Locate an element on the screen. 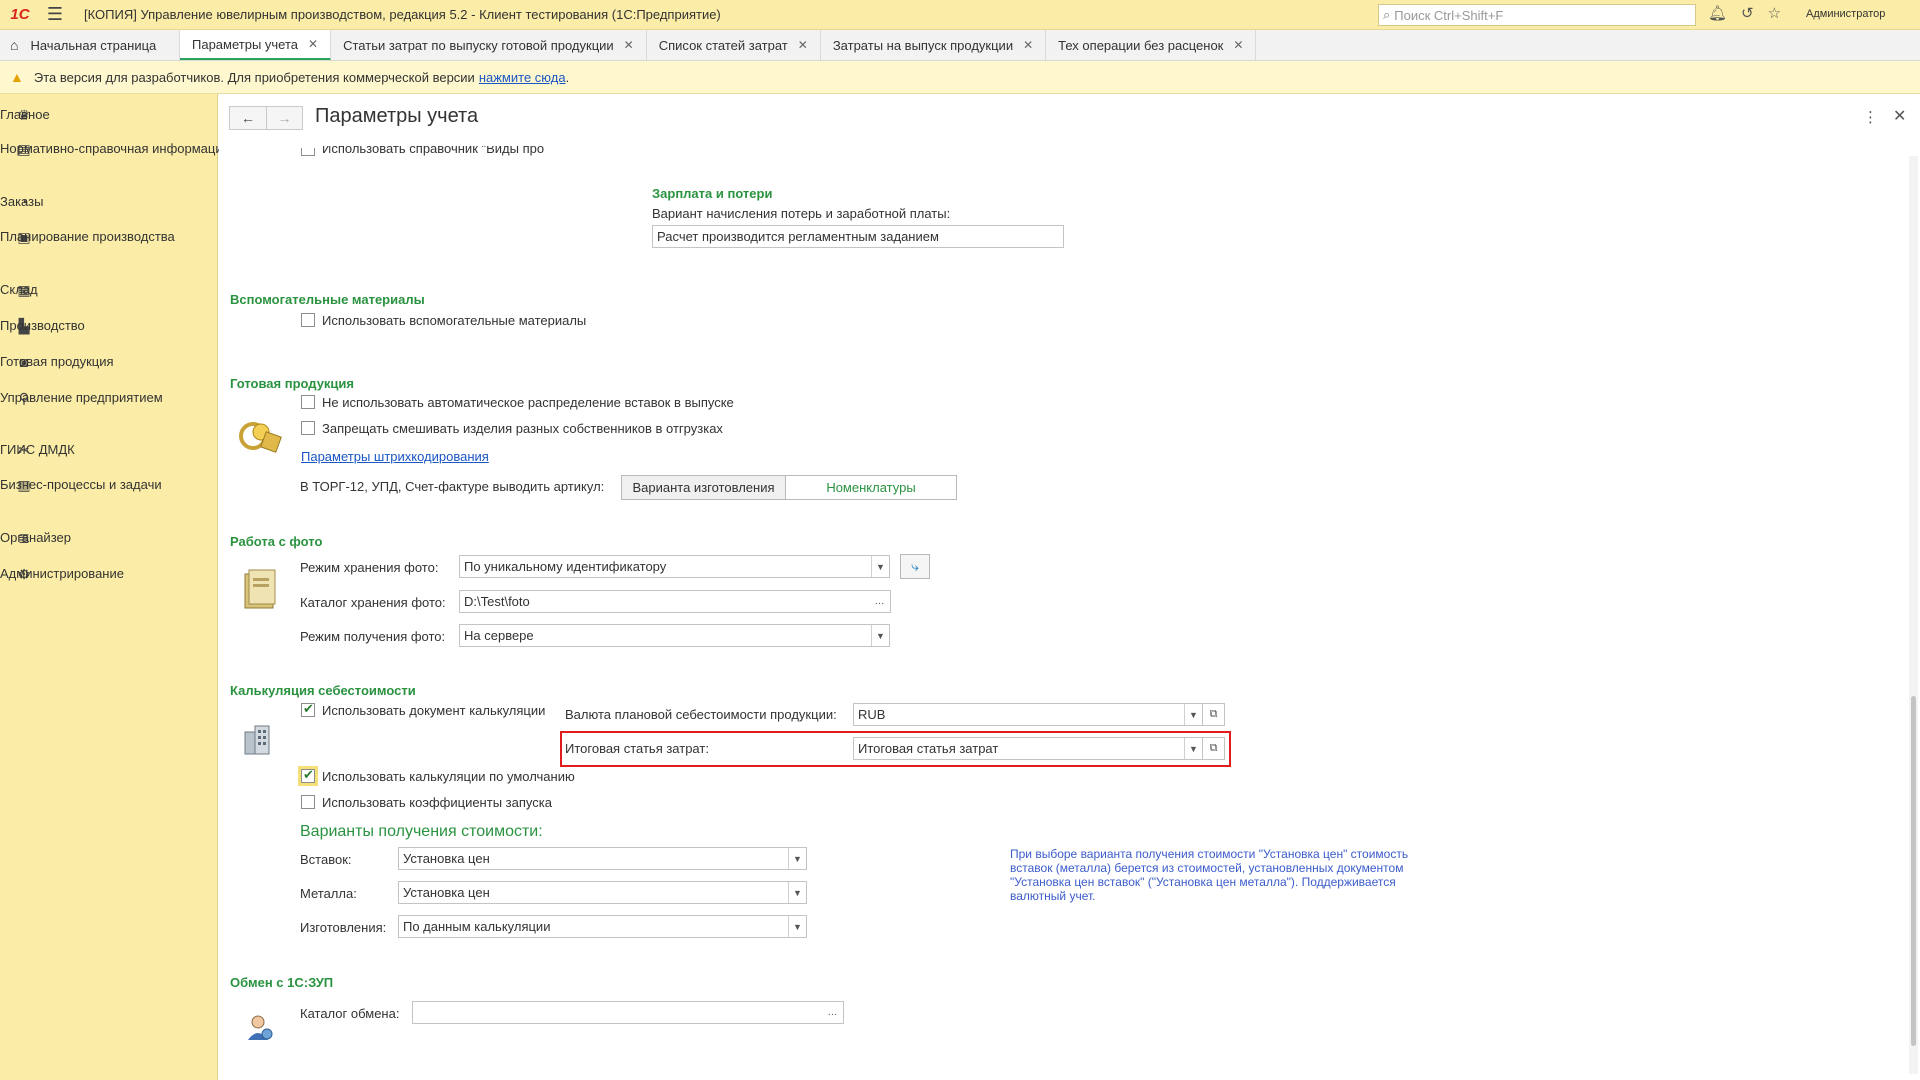 The width and height of the screenshot is (1920, 1080). user-name: Администратор is located at coordinates (1845, 14).